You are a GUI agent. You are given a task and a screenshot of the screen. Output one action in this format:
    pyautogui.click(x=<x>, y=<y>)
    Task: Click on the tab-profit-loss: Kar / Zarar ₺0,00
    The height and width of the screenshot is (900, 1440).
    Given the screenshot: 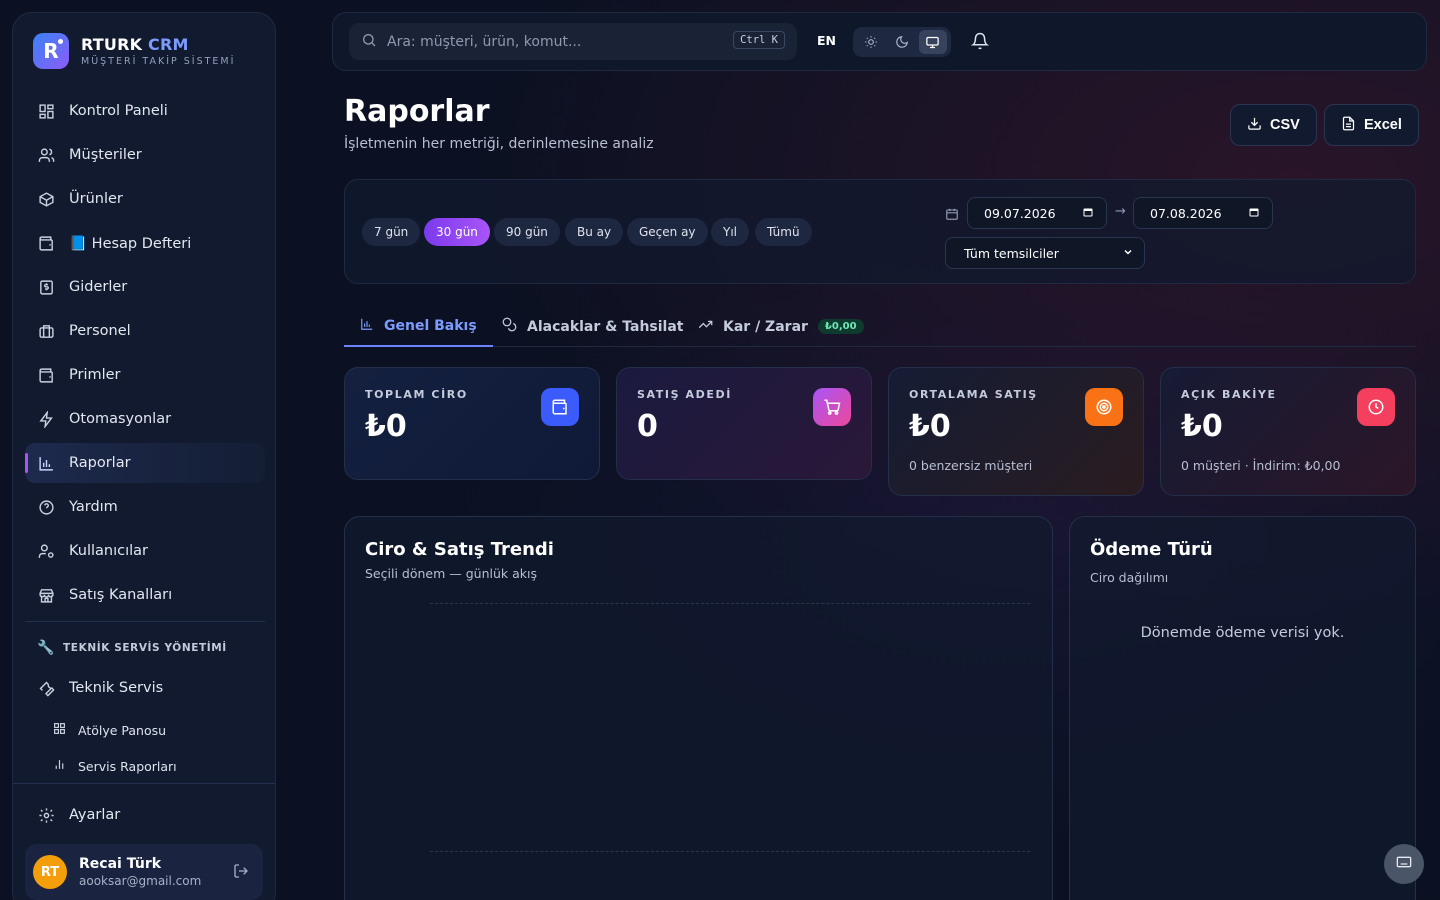 What is the action you would take?
    pyautogui.click(x=781, y=326)
    